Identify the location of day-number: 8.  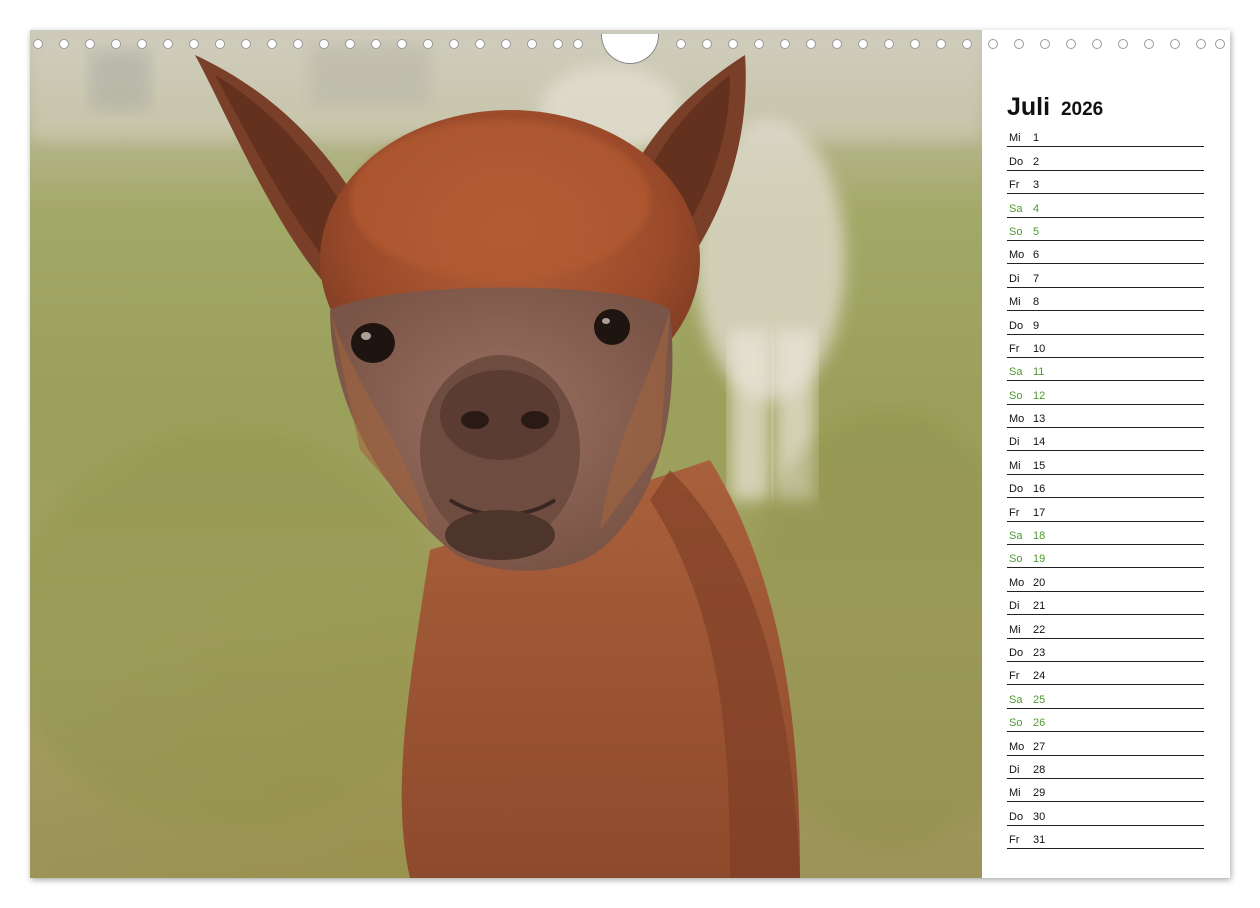
(1036, 302).